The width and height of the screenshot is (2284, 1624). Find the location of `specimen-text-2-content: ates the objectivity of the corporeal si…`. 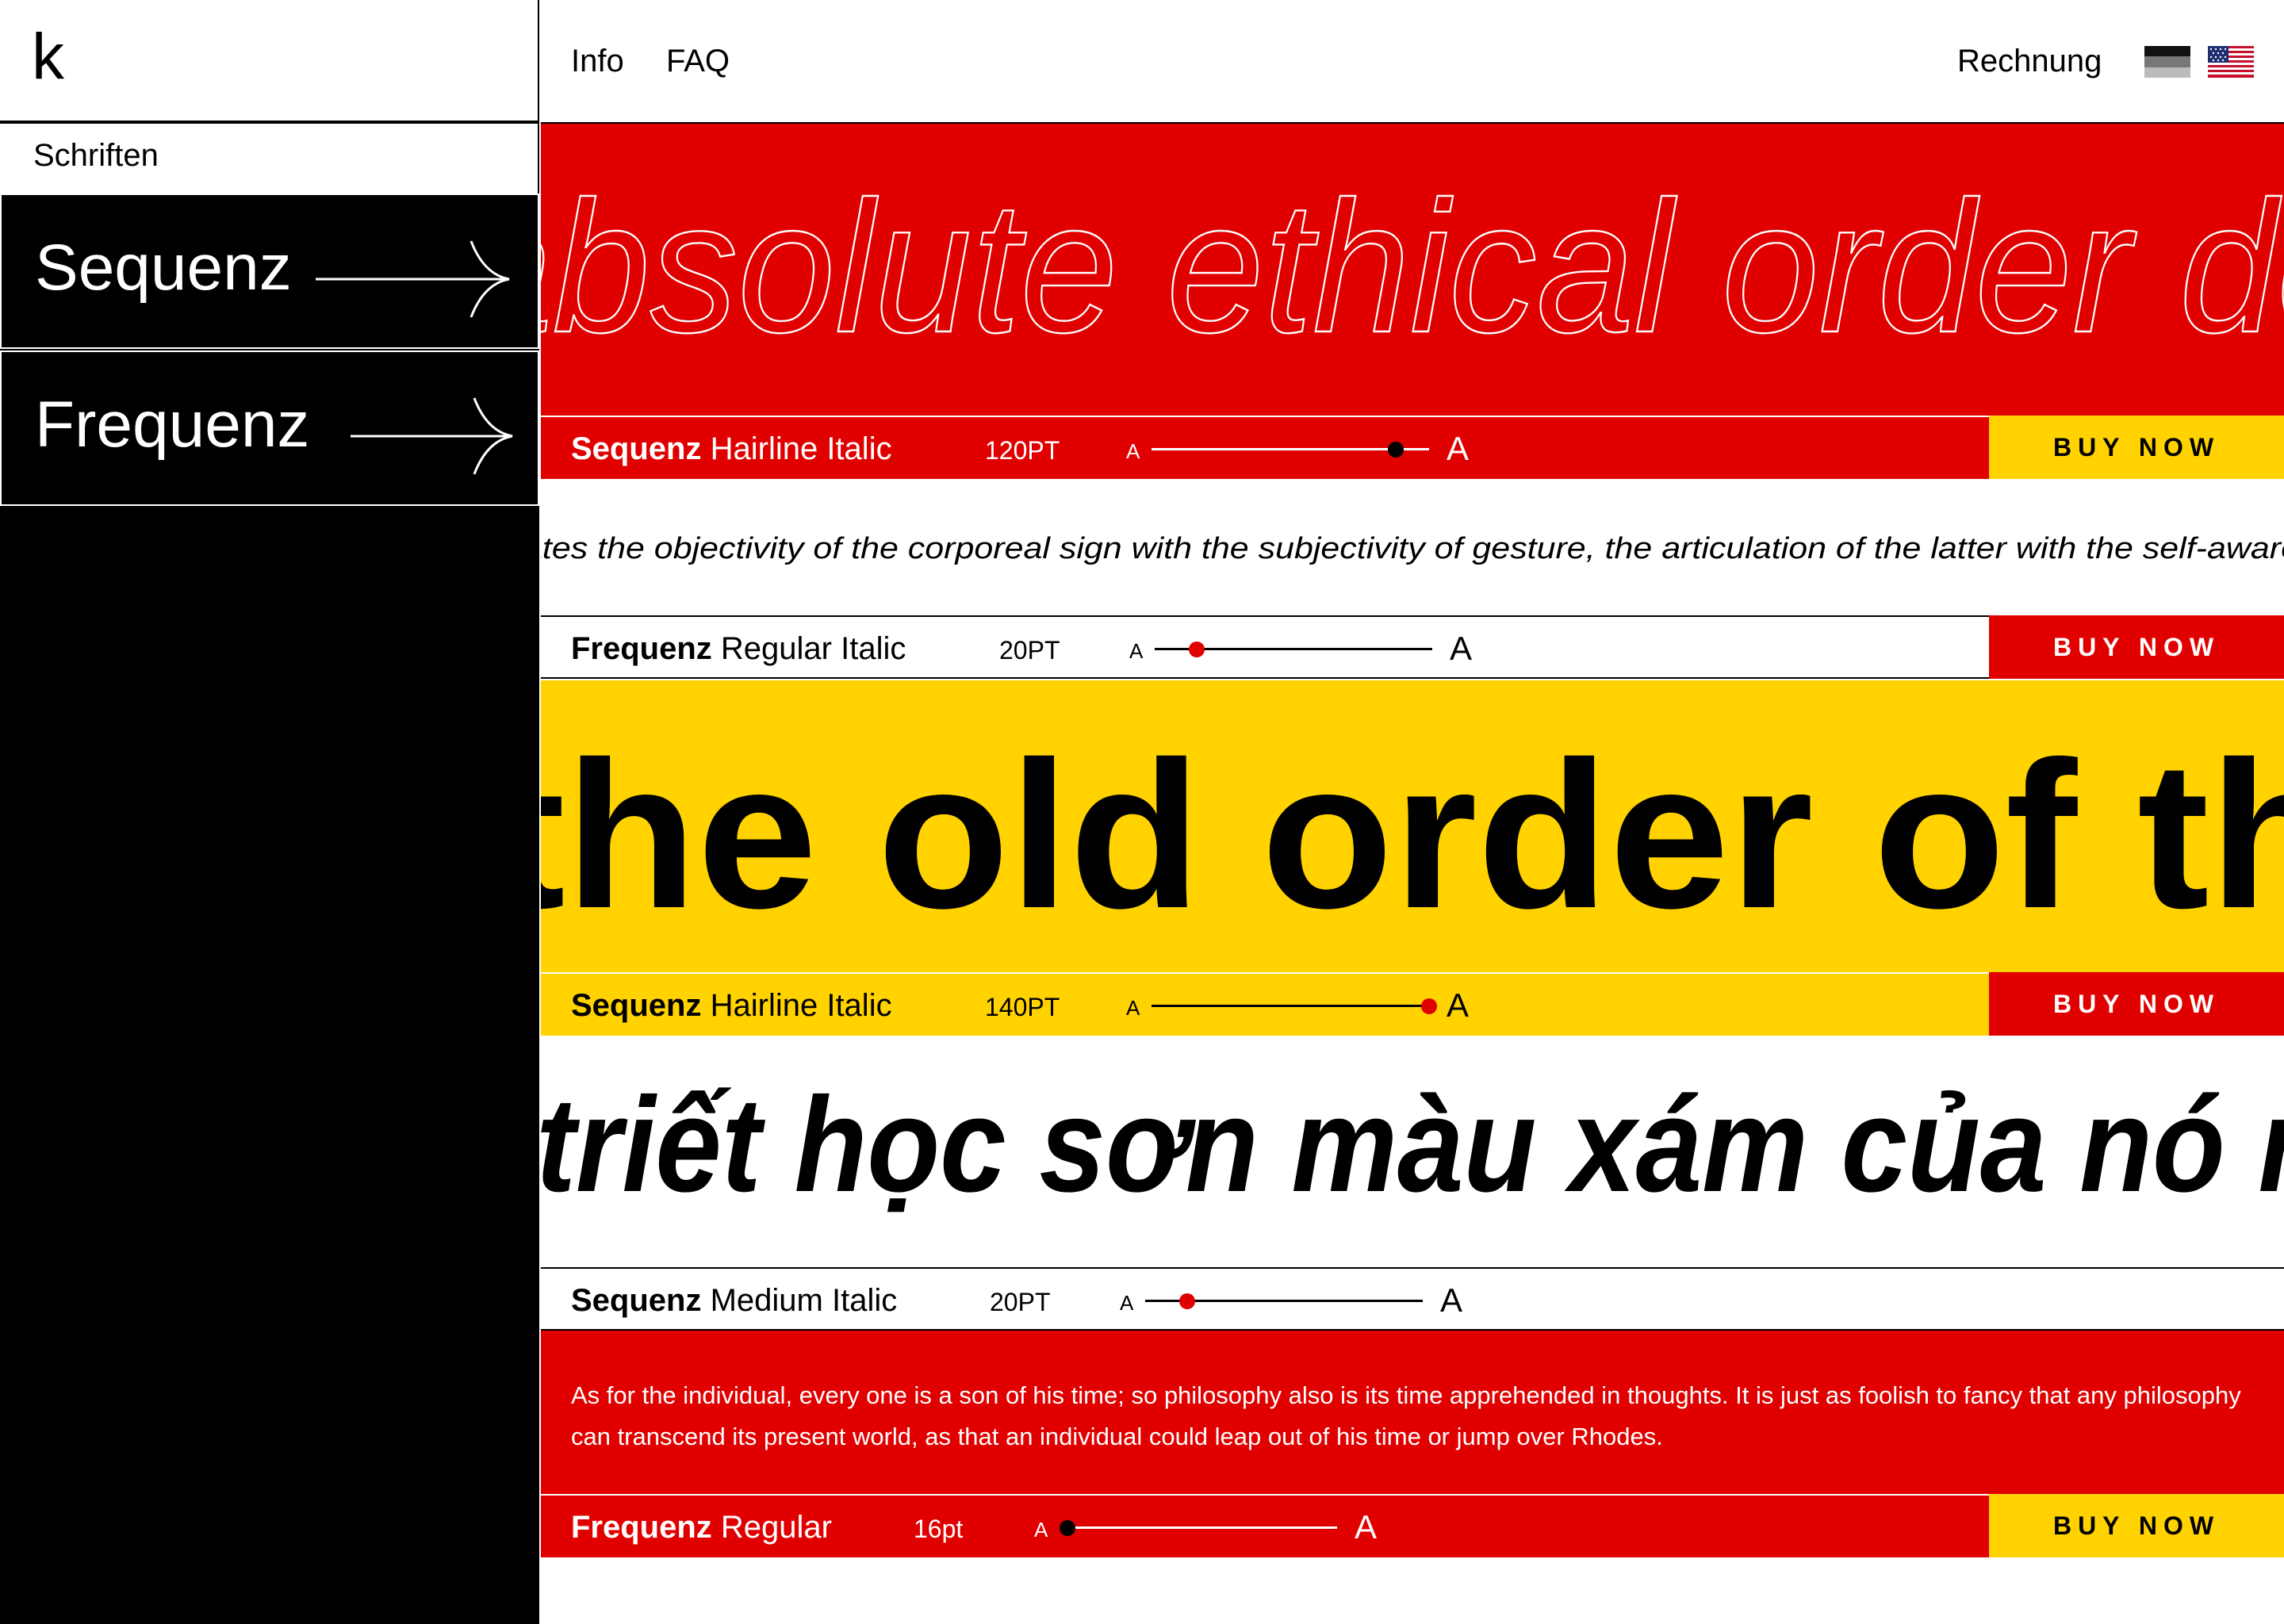

specimen-text-2-content: ates the objectivity of the corporeal si… is located at coordinates (1412, 548).